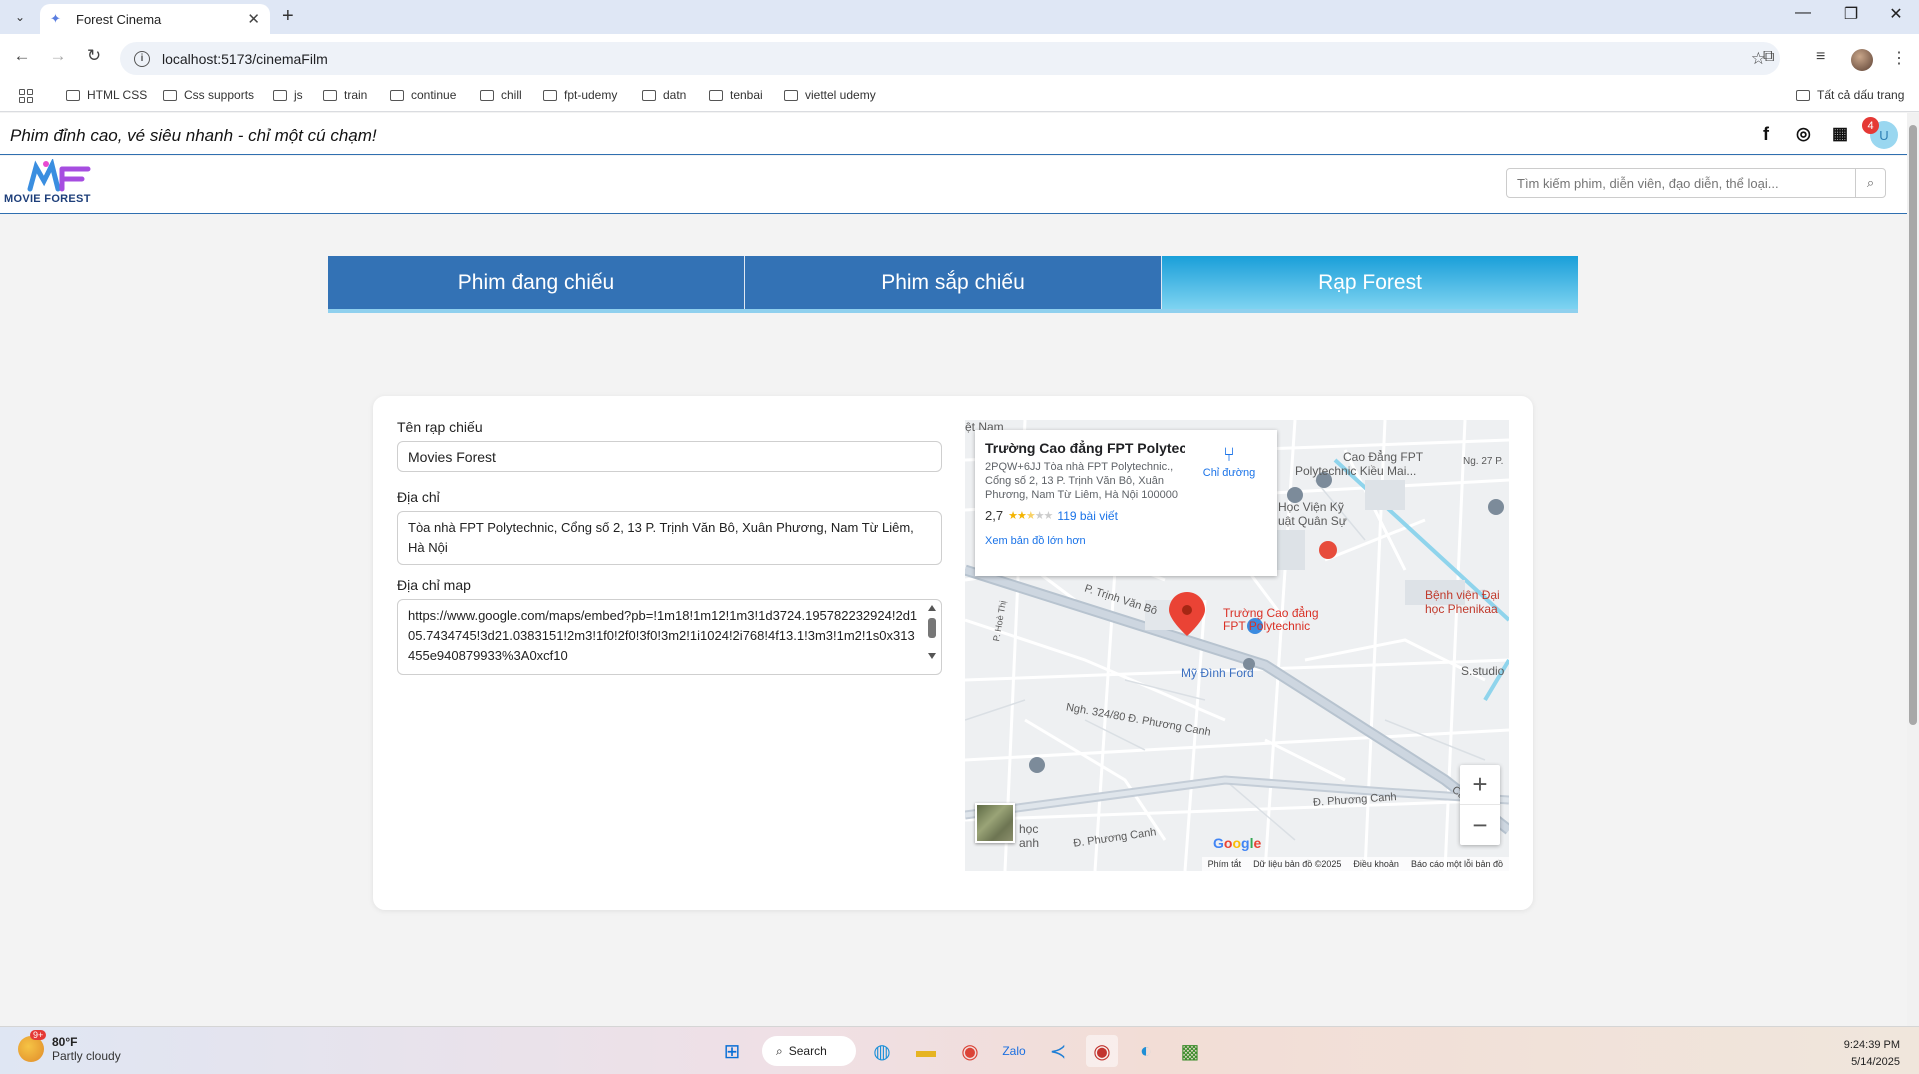 This screenshot has height=1074, width=1919. What do you see at coordinates (1681, 183) in the screenshot?
I see `search-input` at bounding box center [1681, 183].